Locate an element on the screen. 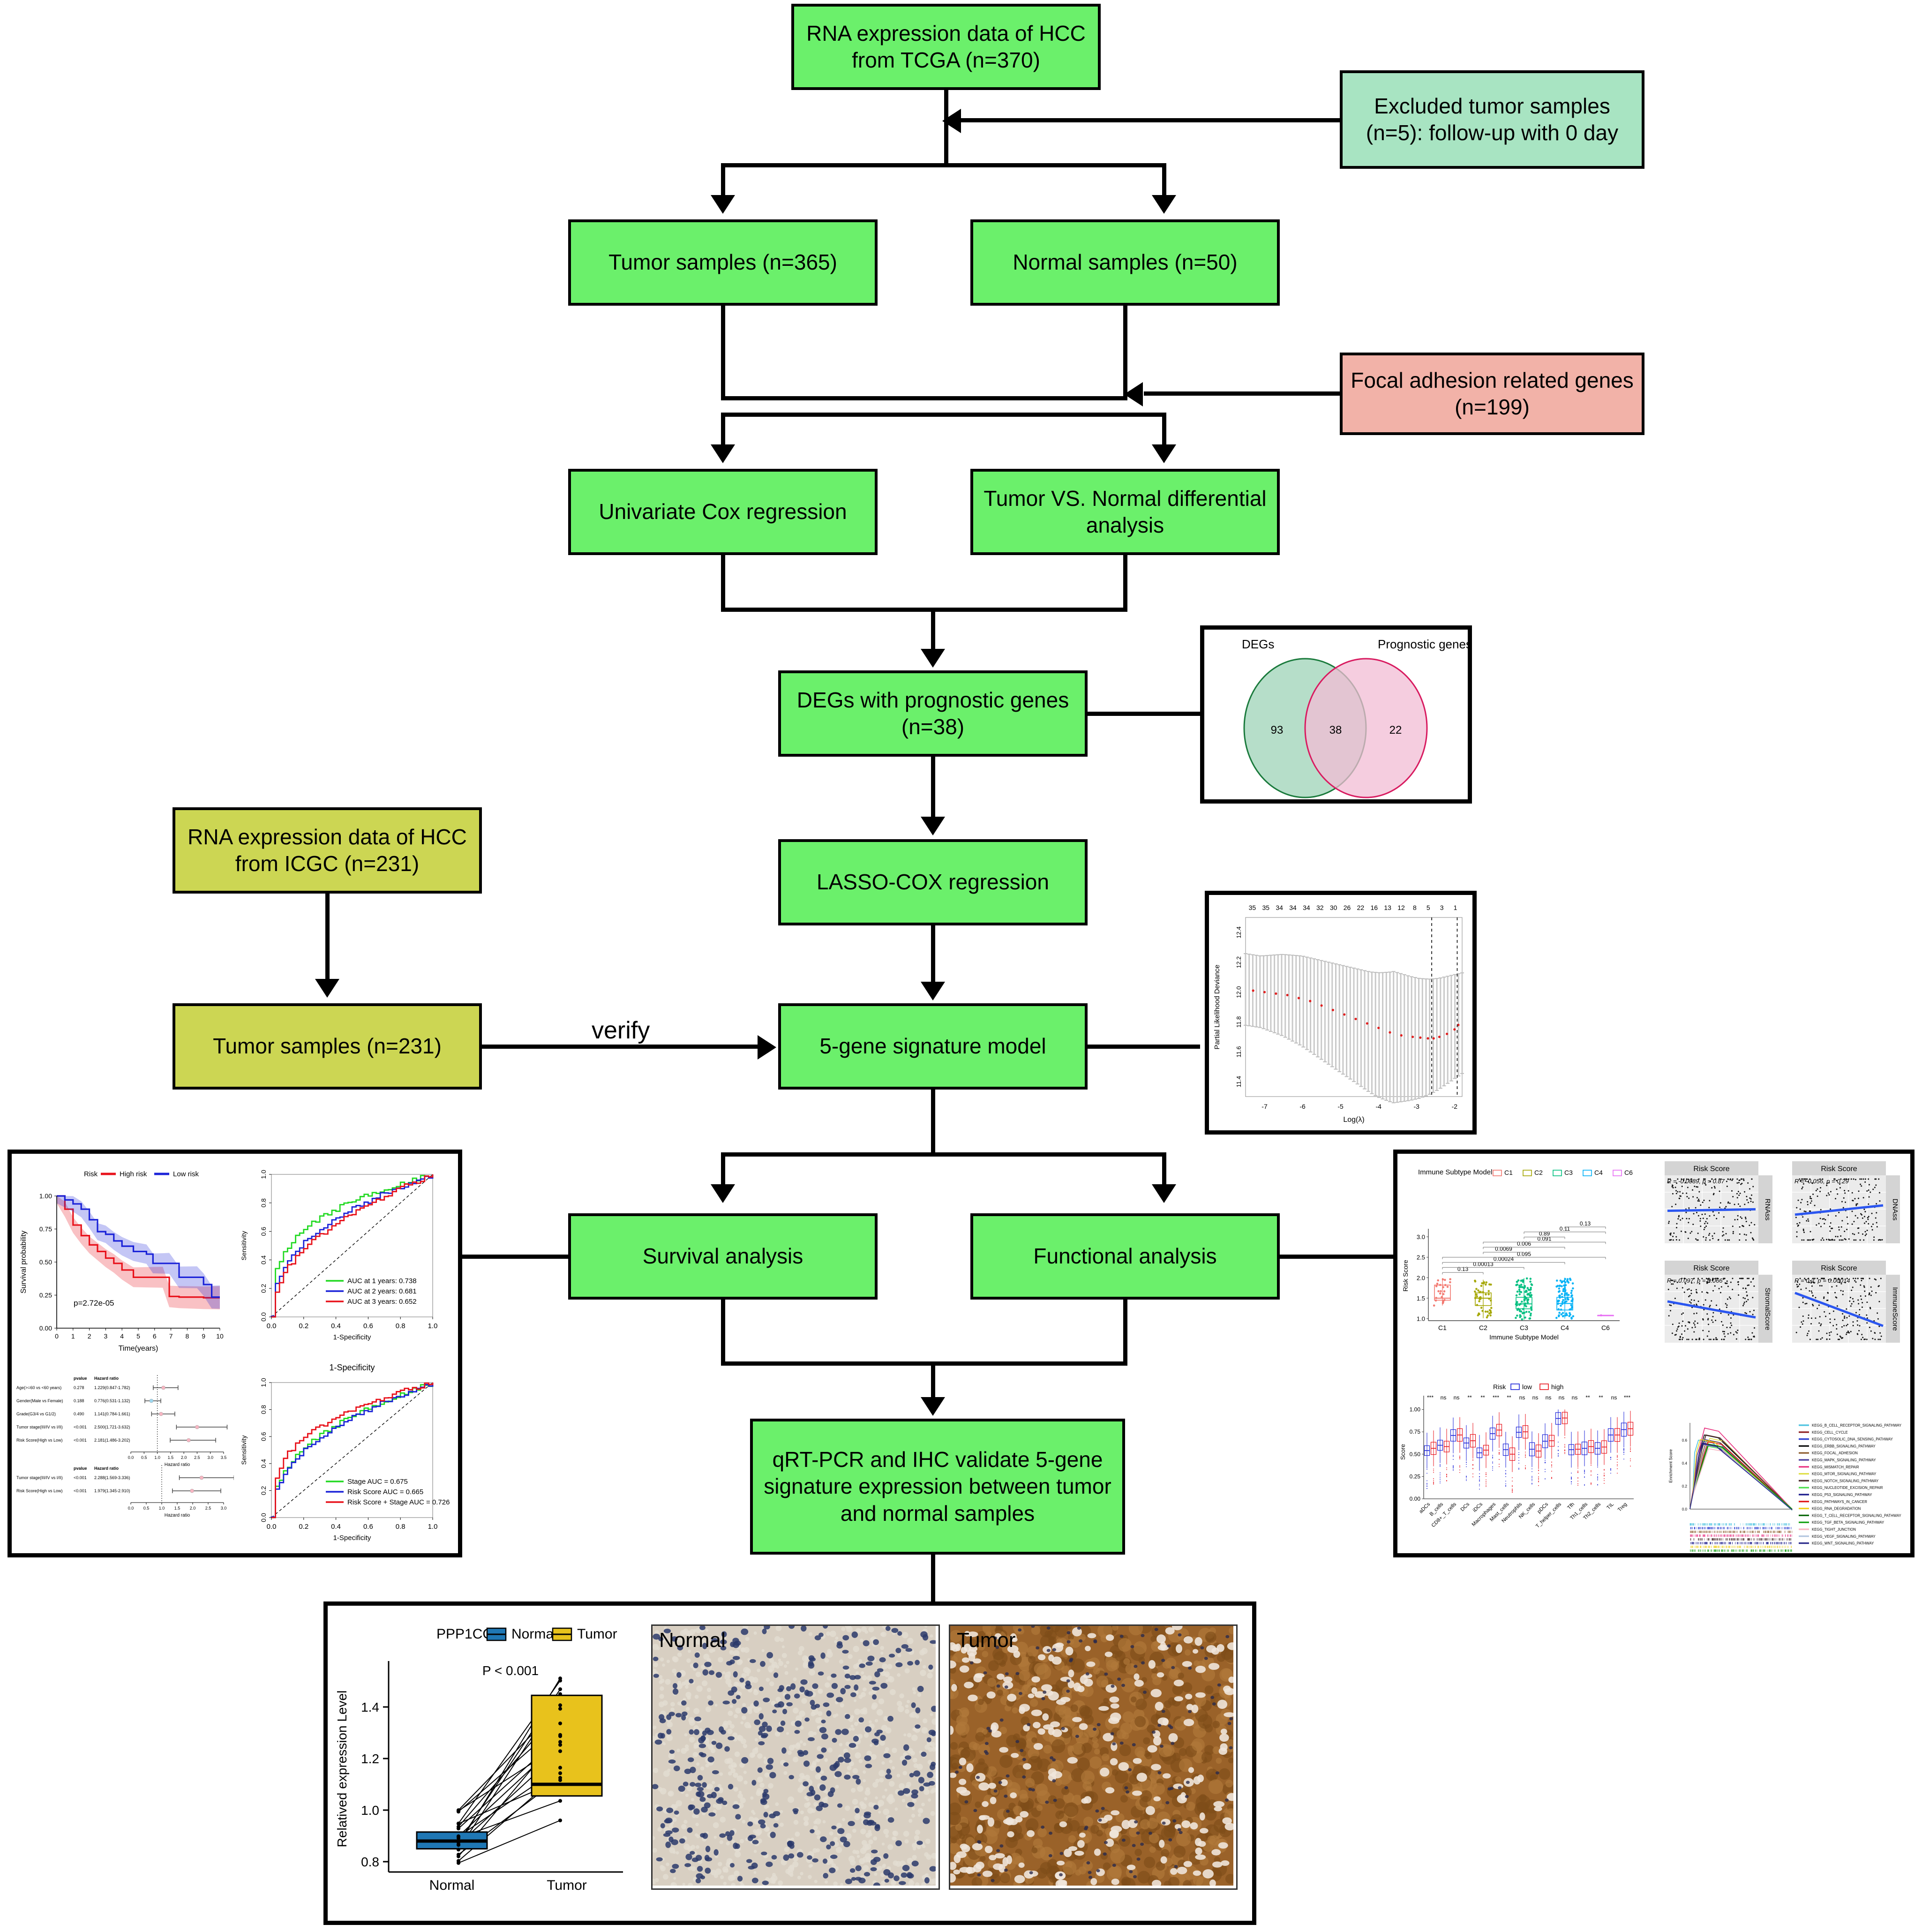  svg-text: R = -0.056, p = 0.29 is located at coordinates (1821, 1181).